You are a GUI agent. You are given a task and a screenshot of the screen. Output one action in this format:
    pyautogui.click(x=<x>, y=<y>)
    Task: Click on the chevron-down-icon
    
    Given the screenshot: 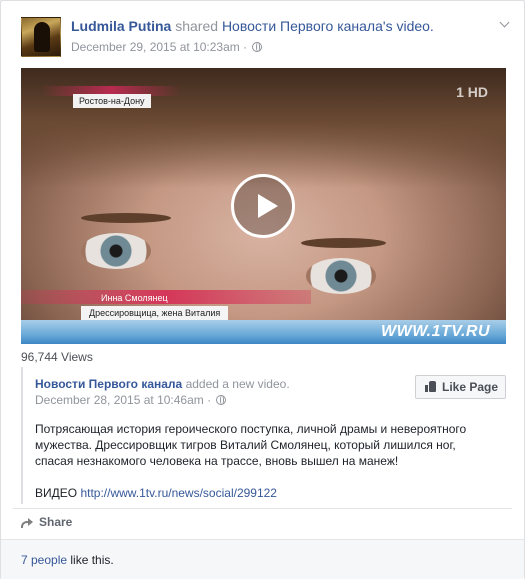 What is the action you would take?
    pyautogui.click(x=505, y=24)
    